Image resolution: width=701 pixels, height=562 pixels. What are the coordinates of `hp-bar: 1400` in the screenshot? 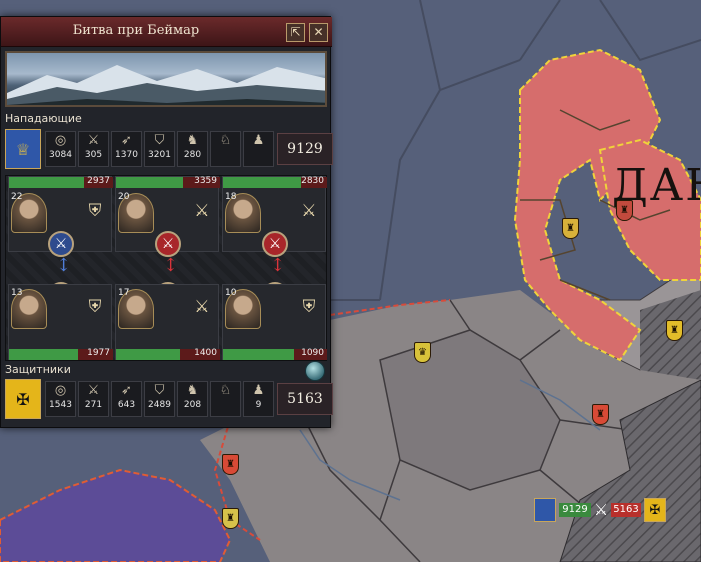 It's located at (168, 354).